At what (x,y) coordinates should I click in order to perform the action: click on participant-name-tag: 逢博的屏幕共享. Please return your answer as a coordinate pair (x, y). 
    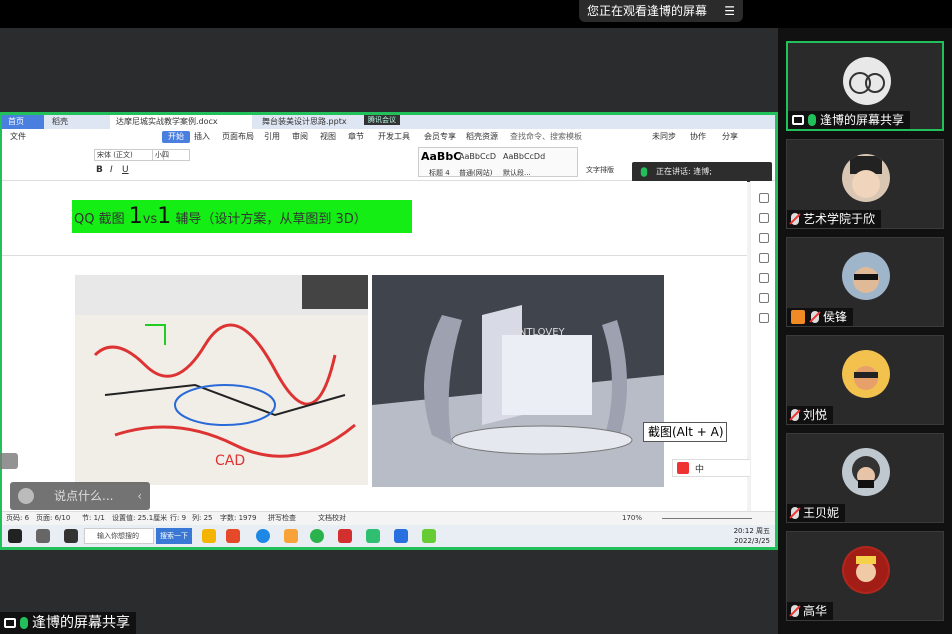
    Looking at the image, I should click on (849, 120).